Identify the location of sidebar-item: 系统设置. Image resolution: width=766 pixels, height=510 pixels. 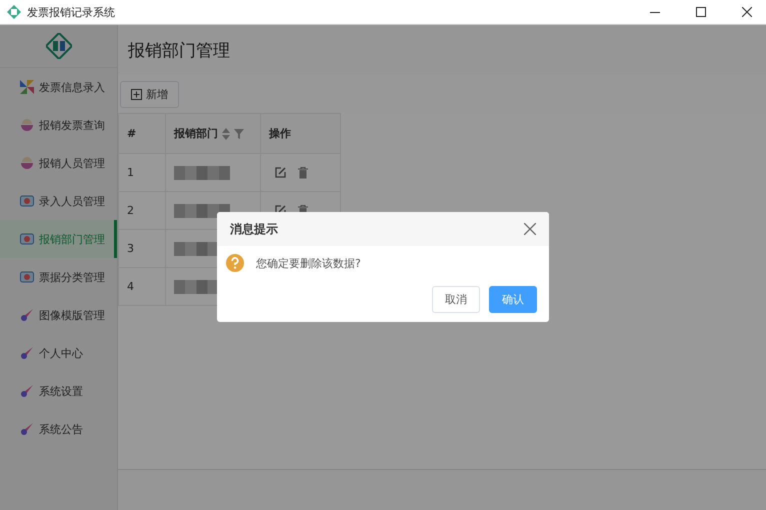
(58, 391).